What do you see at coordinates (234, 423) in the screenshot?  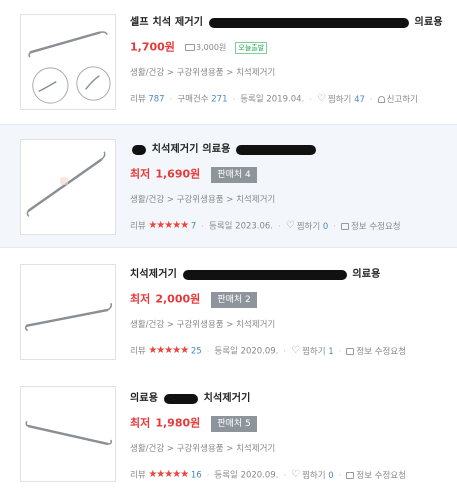 I see `sellers-count: 판매처 5` at bounding box center [234, 423].